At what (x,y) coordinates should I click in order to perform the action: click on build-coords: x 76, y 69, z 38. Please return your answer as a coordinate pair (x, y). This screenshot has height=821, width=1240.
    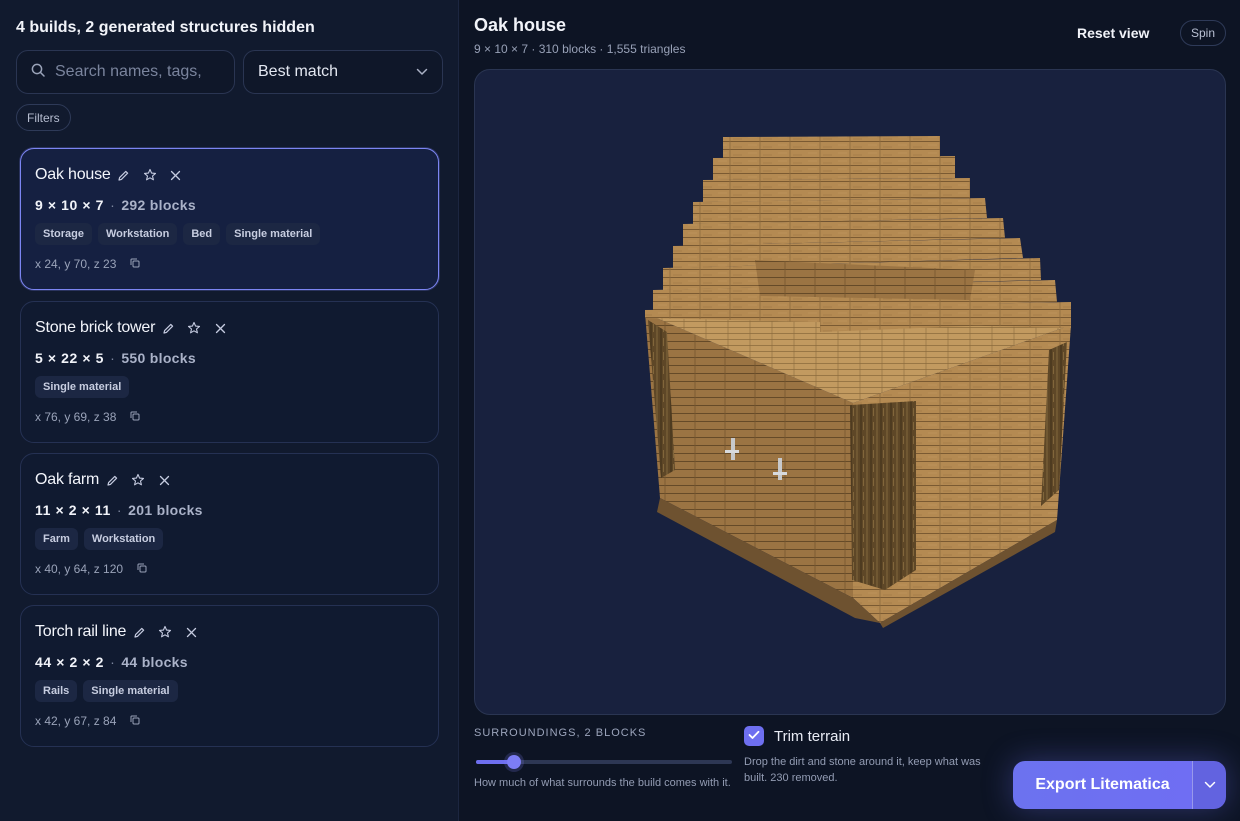
    Looking at the image, I should click on (87, 417).